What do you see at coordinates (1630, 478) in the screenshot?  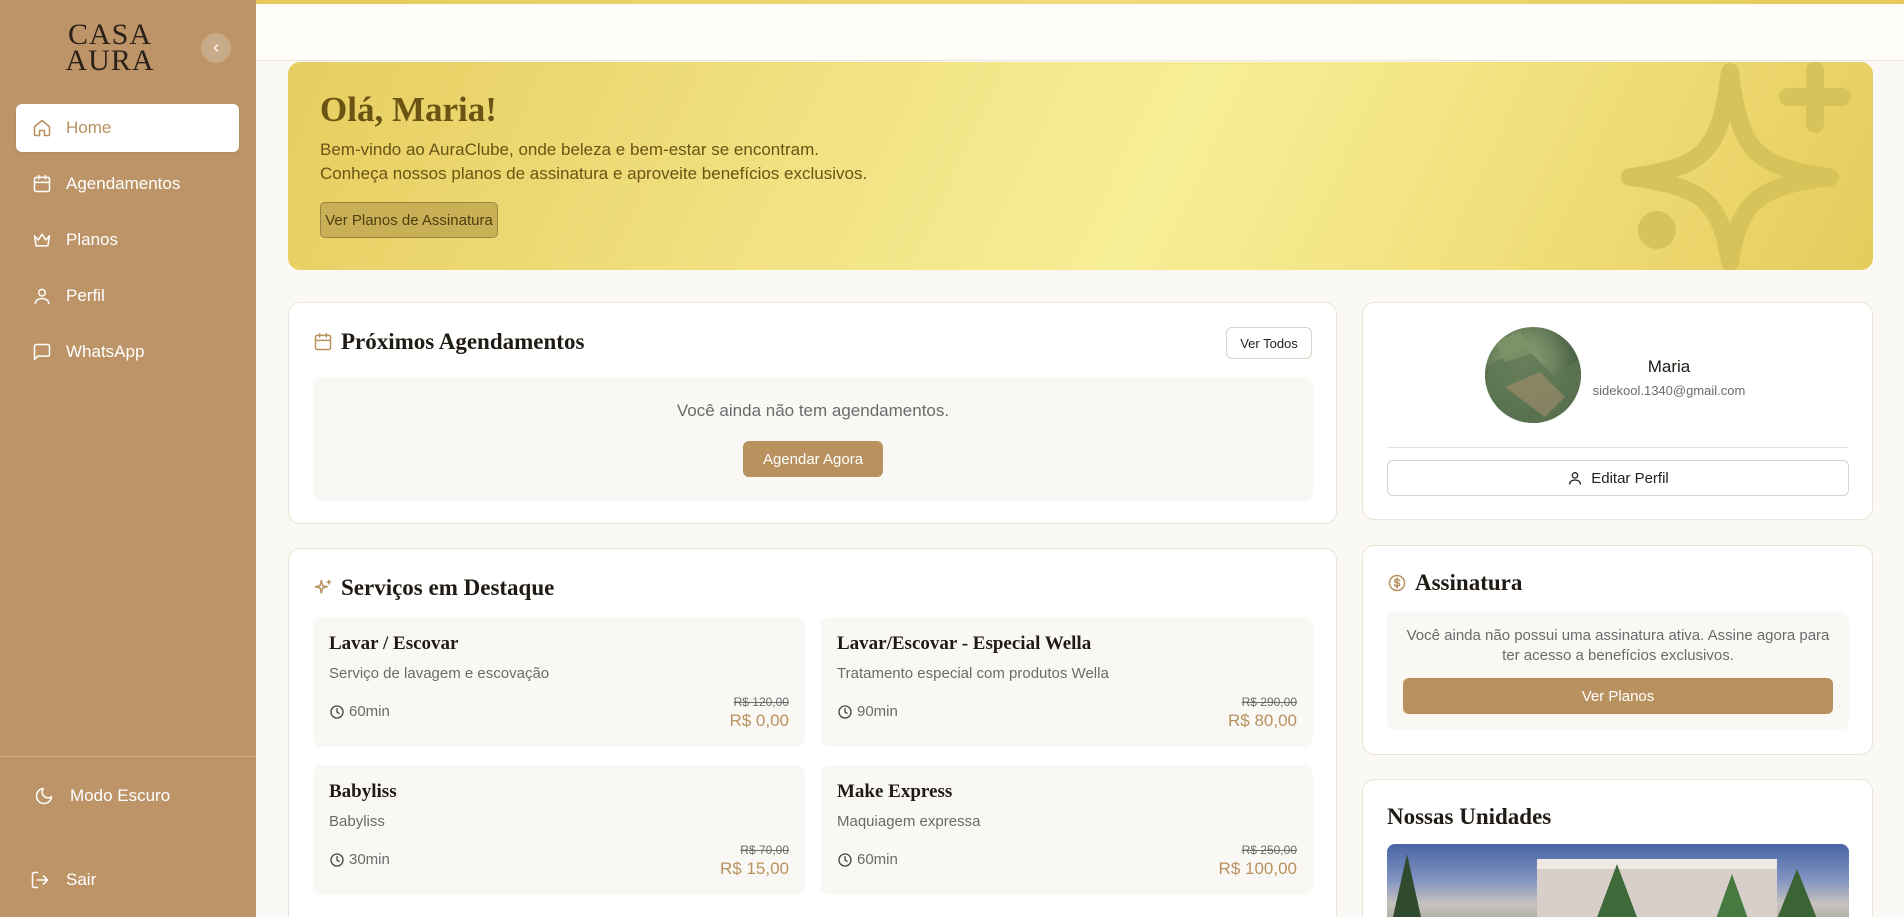 I see `edit-profile-label: Editar Perfil` at bounding box center [1630, 478].